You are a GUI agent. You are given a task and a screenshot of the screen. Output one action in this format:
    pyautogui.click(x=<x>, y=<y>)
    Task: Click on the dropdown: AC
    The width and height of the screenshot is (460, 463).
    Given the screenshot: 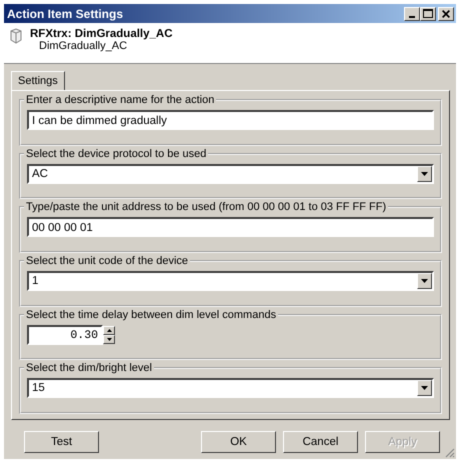 What is the action you would take?
    pyautogui.click(x=230, y=174)
    